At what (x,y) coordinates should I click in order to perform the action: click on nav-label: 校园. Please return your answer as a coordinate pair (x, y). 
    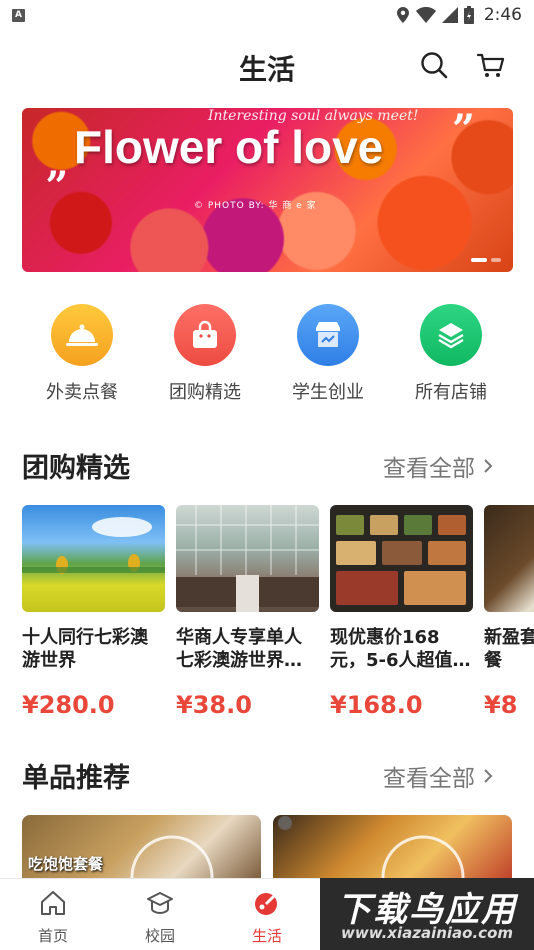
    Looking at the image, I should click on (159, 936).